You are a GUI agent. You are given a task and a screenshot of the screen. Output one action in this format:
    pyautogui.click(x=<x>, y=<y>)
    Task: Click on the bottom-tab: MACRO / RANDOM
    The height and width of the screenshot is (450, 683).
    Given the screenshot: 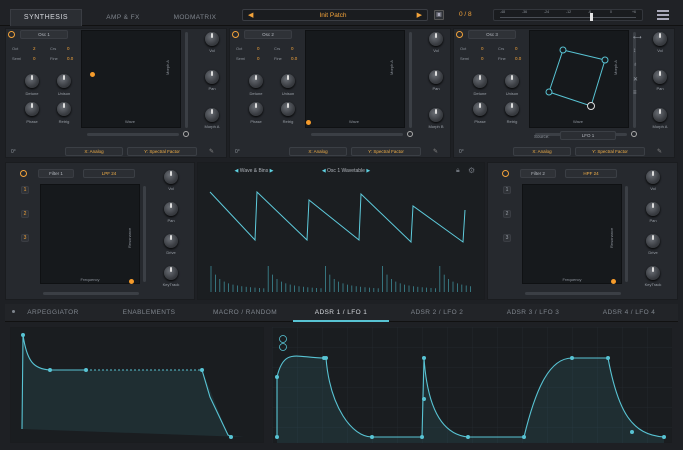 What is the action you would take?
    pyautogui.click(x=245, y=312)
    